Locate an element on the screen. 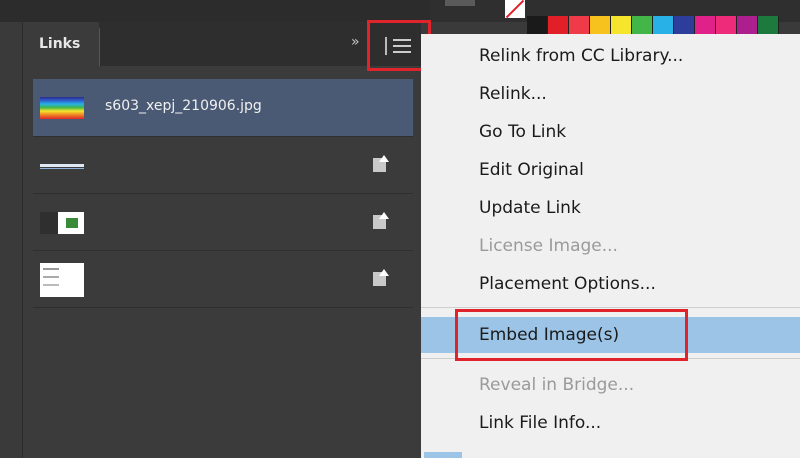 The width and height of the screenshot is (800, 458). list-item: s603_xepj_210906.jpg is located at coordinates (223, 108).